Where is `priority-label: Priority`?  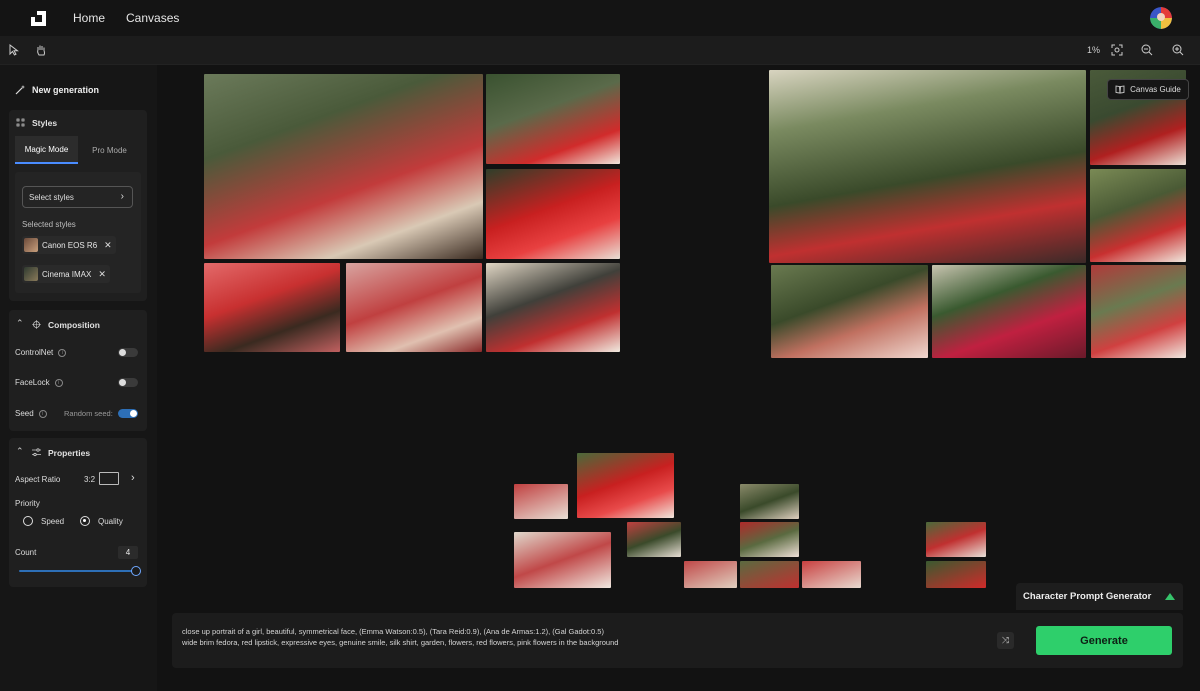
priority-label: Priority is located at coordinates (27, 503).